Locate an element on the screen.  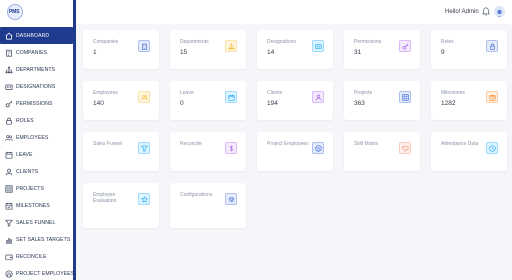
stat-card-configurations: Configurations is located at coordinates (208, 205).